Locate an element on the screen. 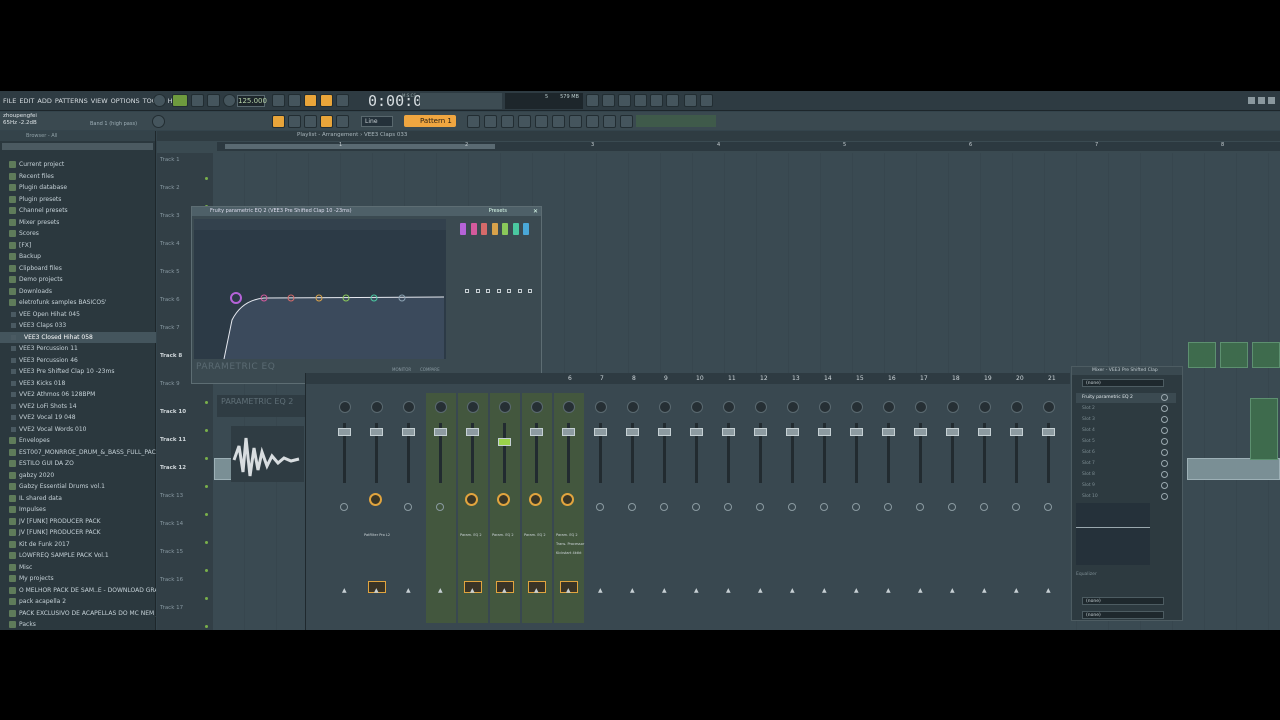 The height and width of the screenshot is (720, 1280). browser-item: Packs is located at coordinates (78, 624).